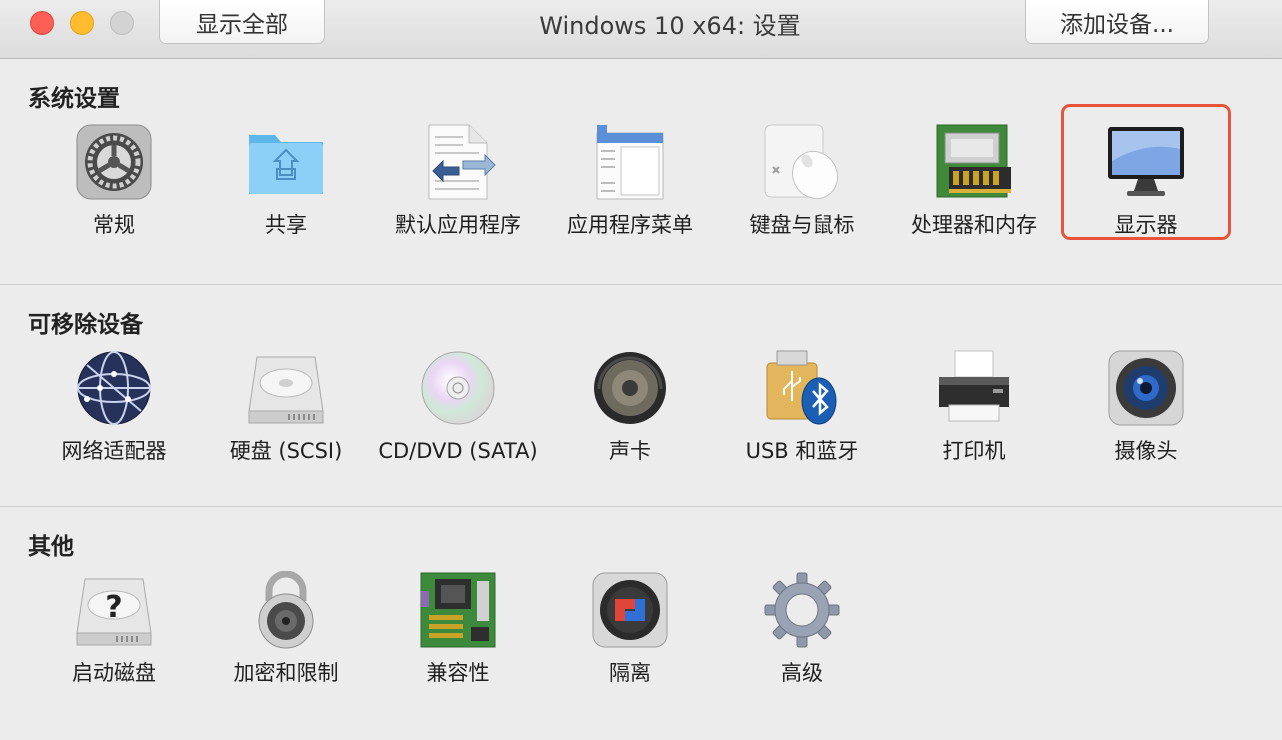  What do you see at coordinates (458, 162) in the screenshot?
I see `default-apps-icon` at bounding box center [458, 162].